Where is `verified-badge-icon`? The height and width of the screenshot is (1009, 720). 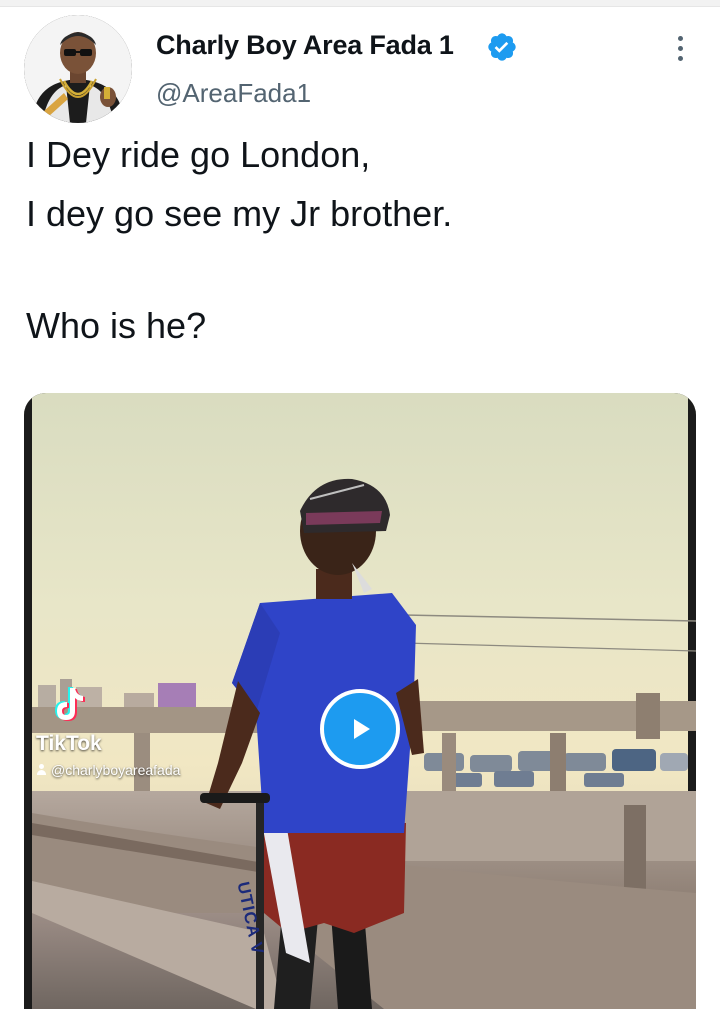 verified-badge-icon is located at coordinates (502, 47).